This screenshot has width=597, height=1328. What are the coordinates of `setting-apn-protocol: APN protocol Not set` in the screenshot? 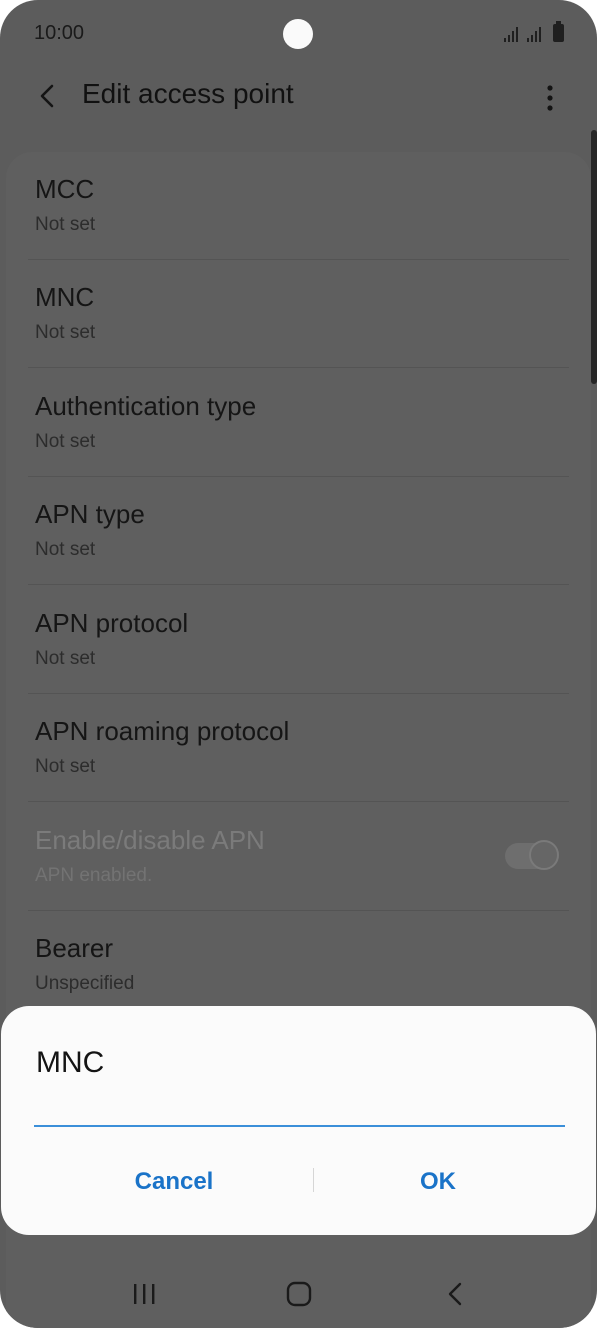 It's located at (298, 640).